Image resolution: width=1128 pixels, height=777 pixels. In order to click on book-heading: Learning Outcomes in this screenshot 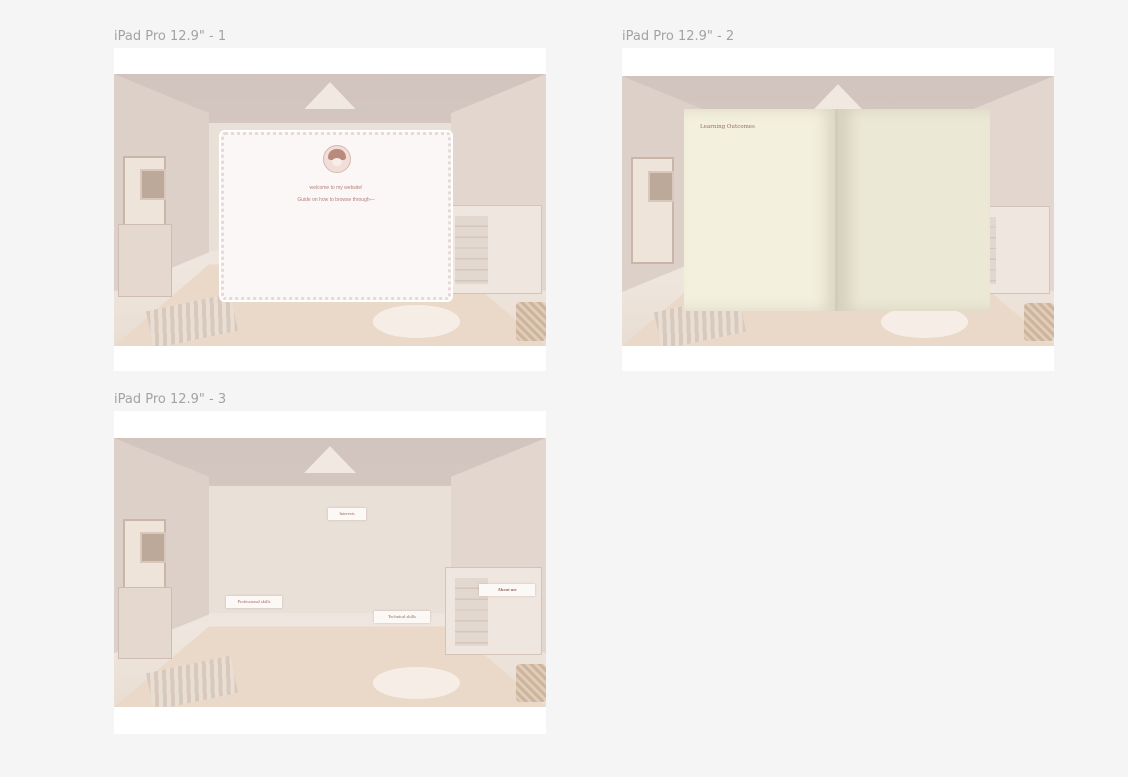, I will do `click(727, 127)`.